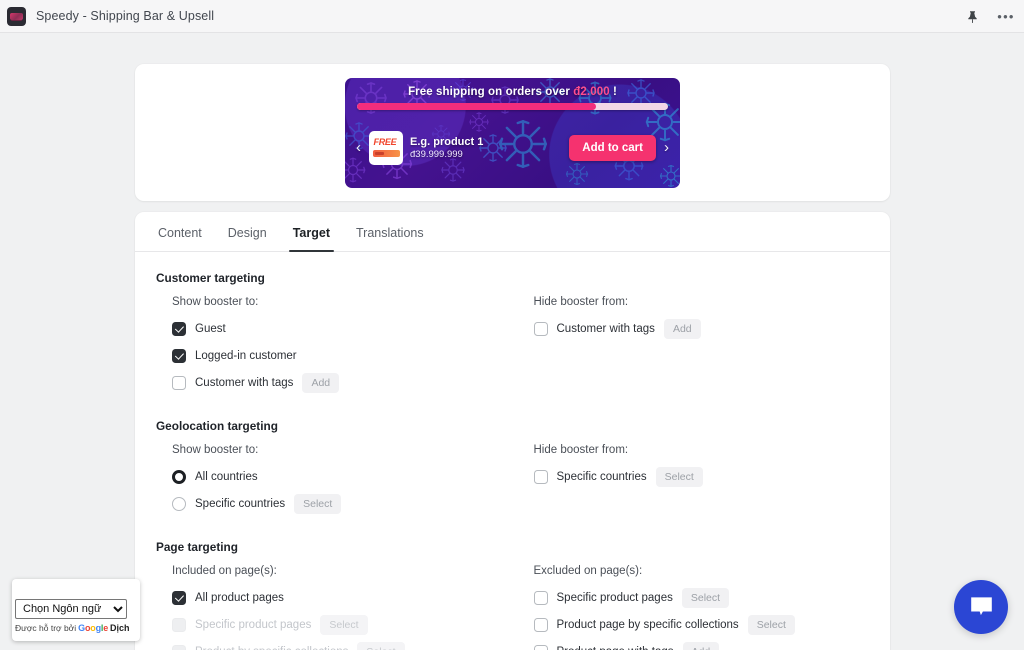 The image size is (1024, 650). Describe the element at coordinates (477, 106) in the screenshot. I see `progress-fill` at that location.